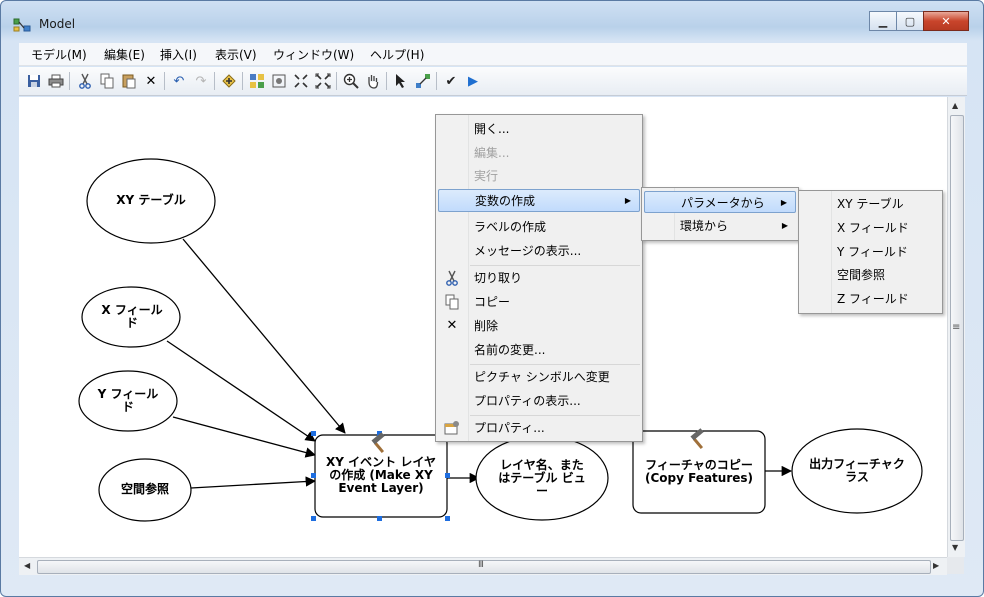 The image size is (984, 597). What do you see at coordinates (539, 326) in the screenshot?
I see `menu-delete: ✕ 削除` at bounding box center [539, 326].